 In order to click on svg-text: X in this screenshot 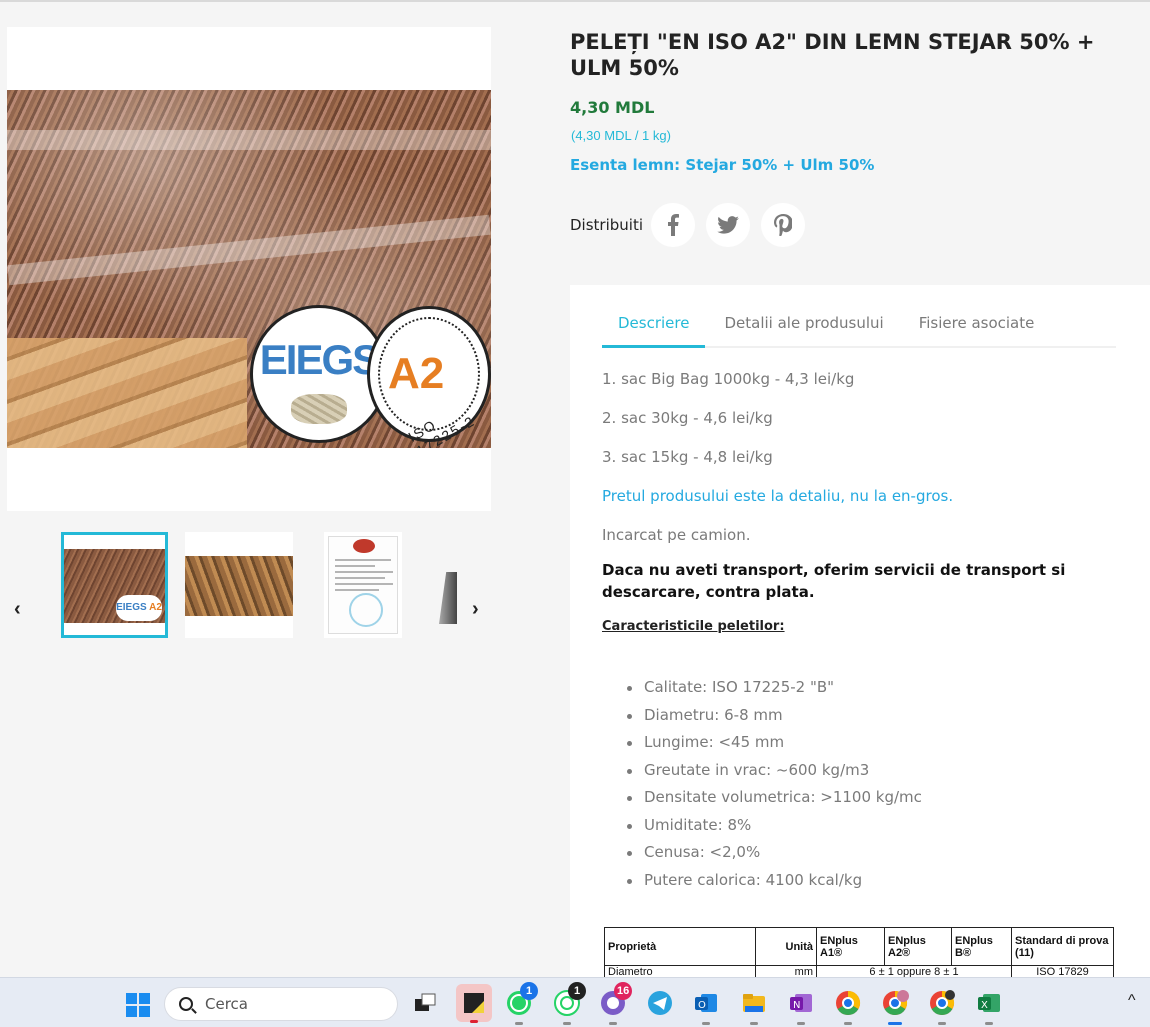, I will do `click(984, 1005)`.